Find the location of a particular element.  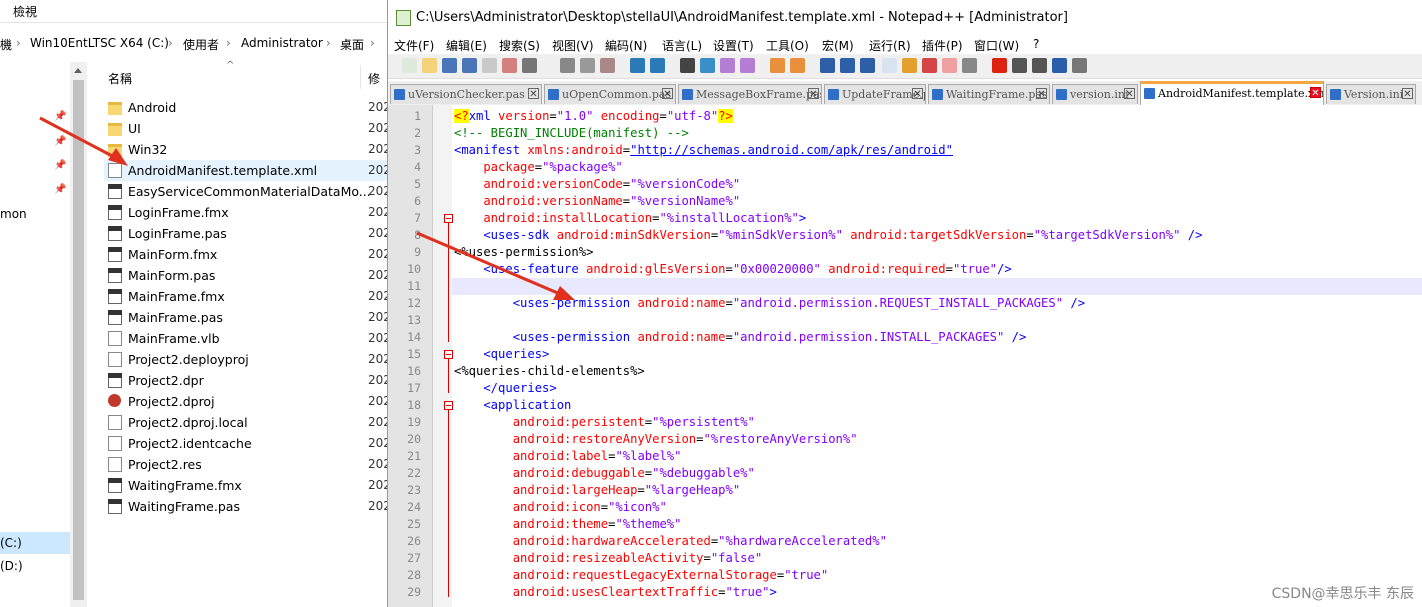

breadcrumb-drive: Win10EntLTSC X64 (C:) is located at coordinates (99, 43).